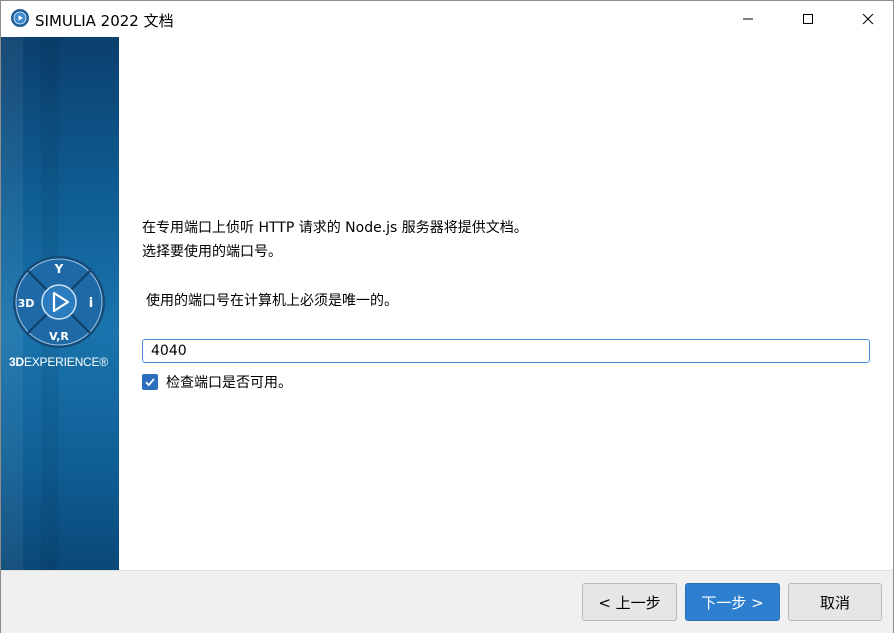  I want to click on compass-label-bottom: V,R, so click(59, 336).